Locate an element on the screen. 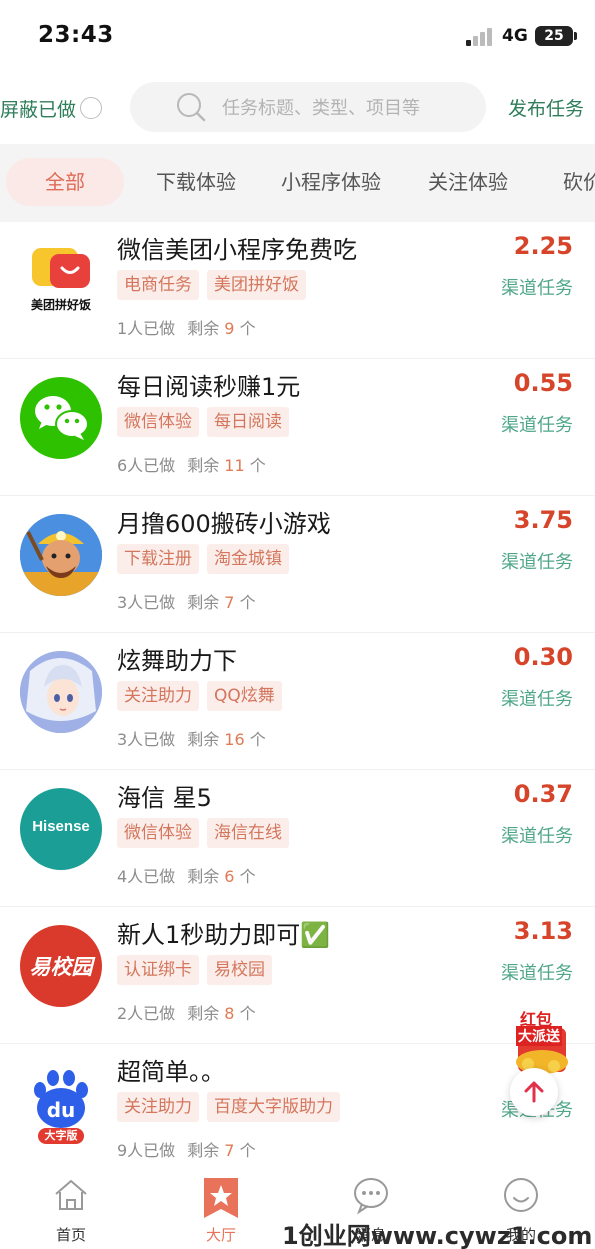  task-title: 炫舞助力下 is located at coordinates (177, 661).